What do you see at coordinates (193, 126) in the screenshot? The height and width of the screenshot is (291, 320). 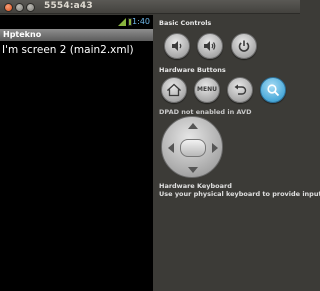 I see `dpad-up-icon` at bounding box center [193, 126].